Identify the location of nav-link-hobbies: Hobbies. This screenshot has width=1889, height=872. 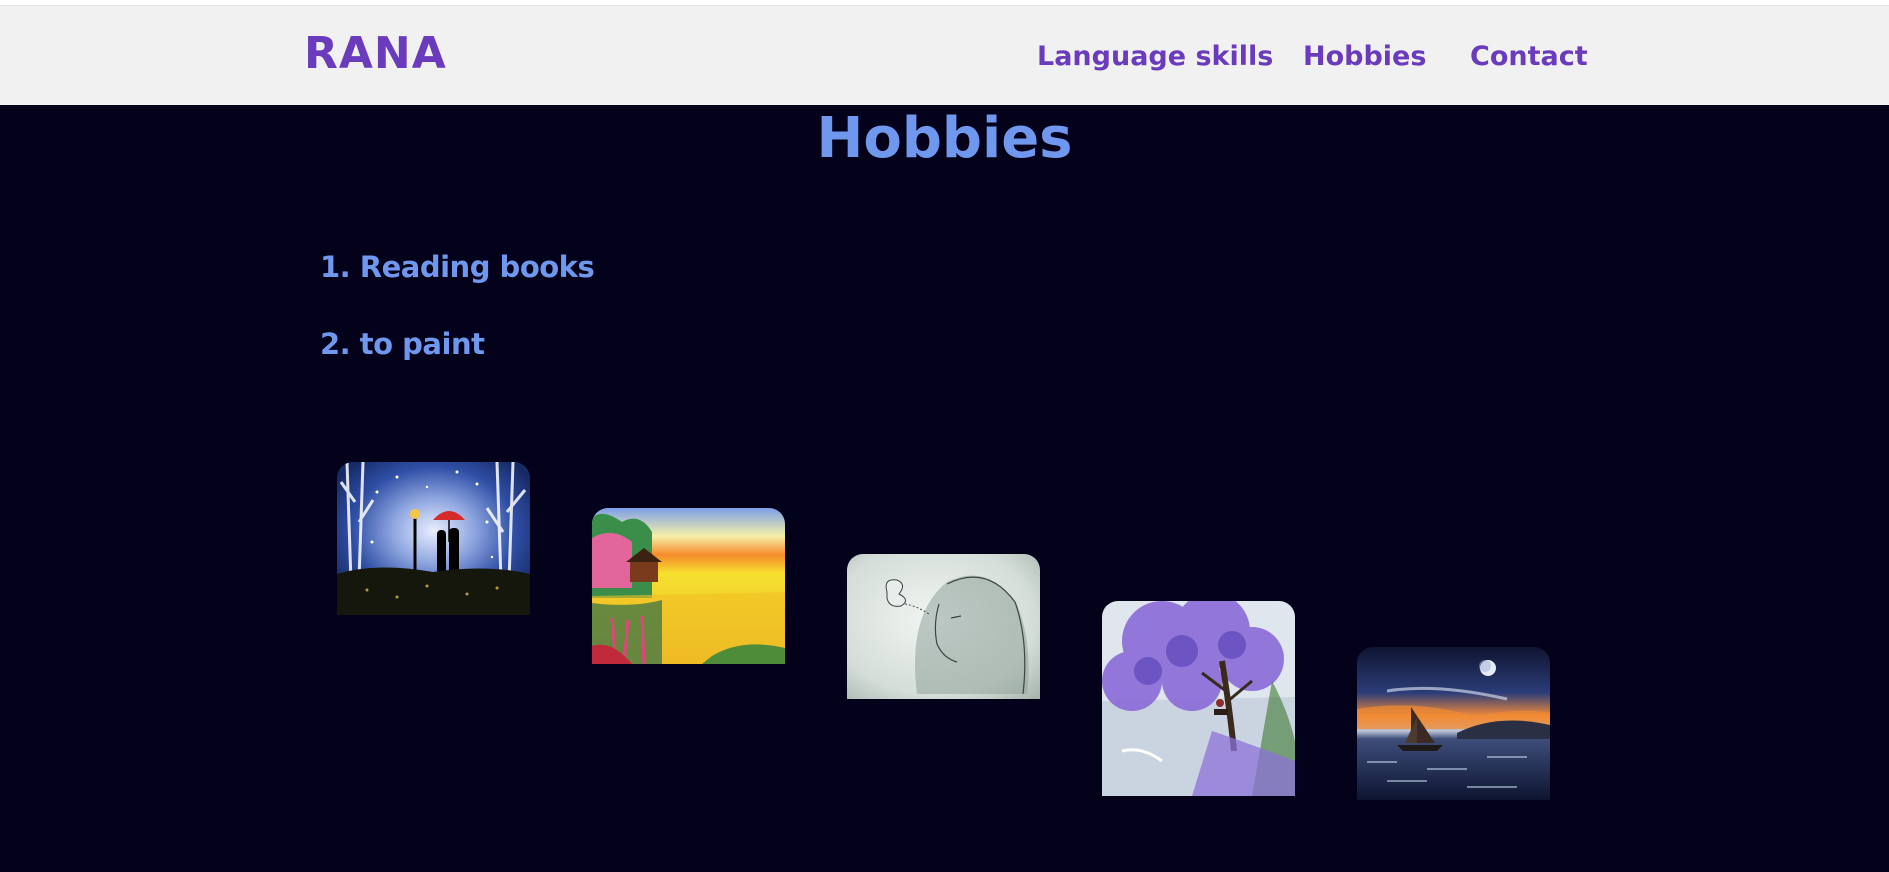
(1364, 56).